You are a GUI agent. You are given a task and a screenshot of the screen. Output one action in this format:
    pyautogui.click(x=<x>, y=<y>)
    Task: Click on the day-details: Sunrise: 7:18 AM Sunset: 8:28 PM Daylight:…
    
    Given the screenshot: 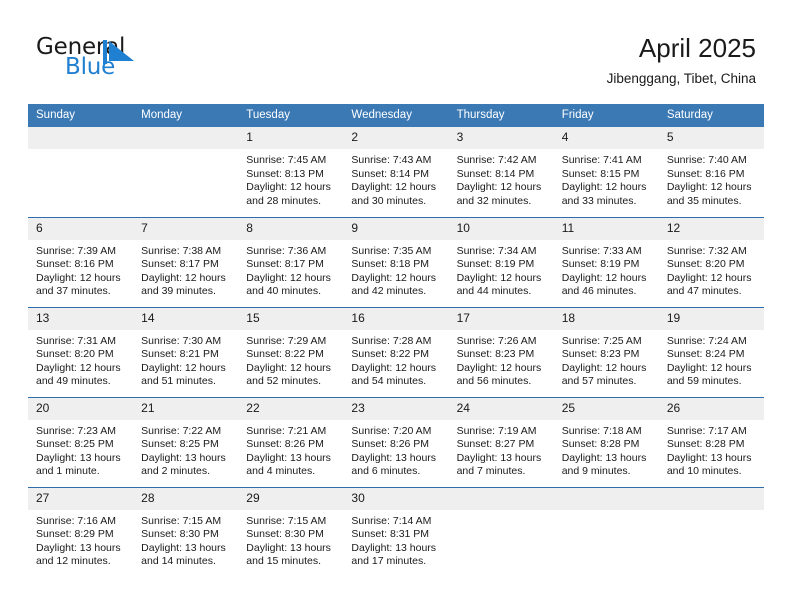 What is the action you would take?
    pyautogui.click(x=606, y=449)
    